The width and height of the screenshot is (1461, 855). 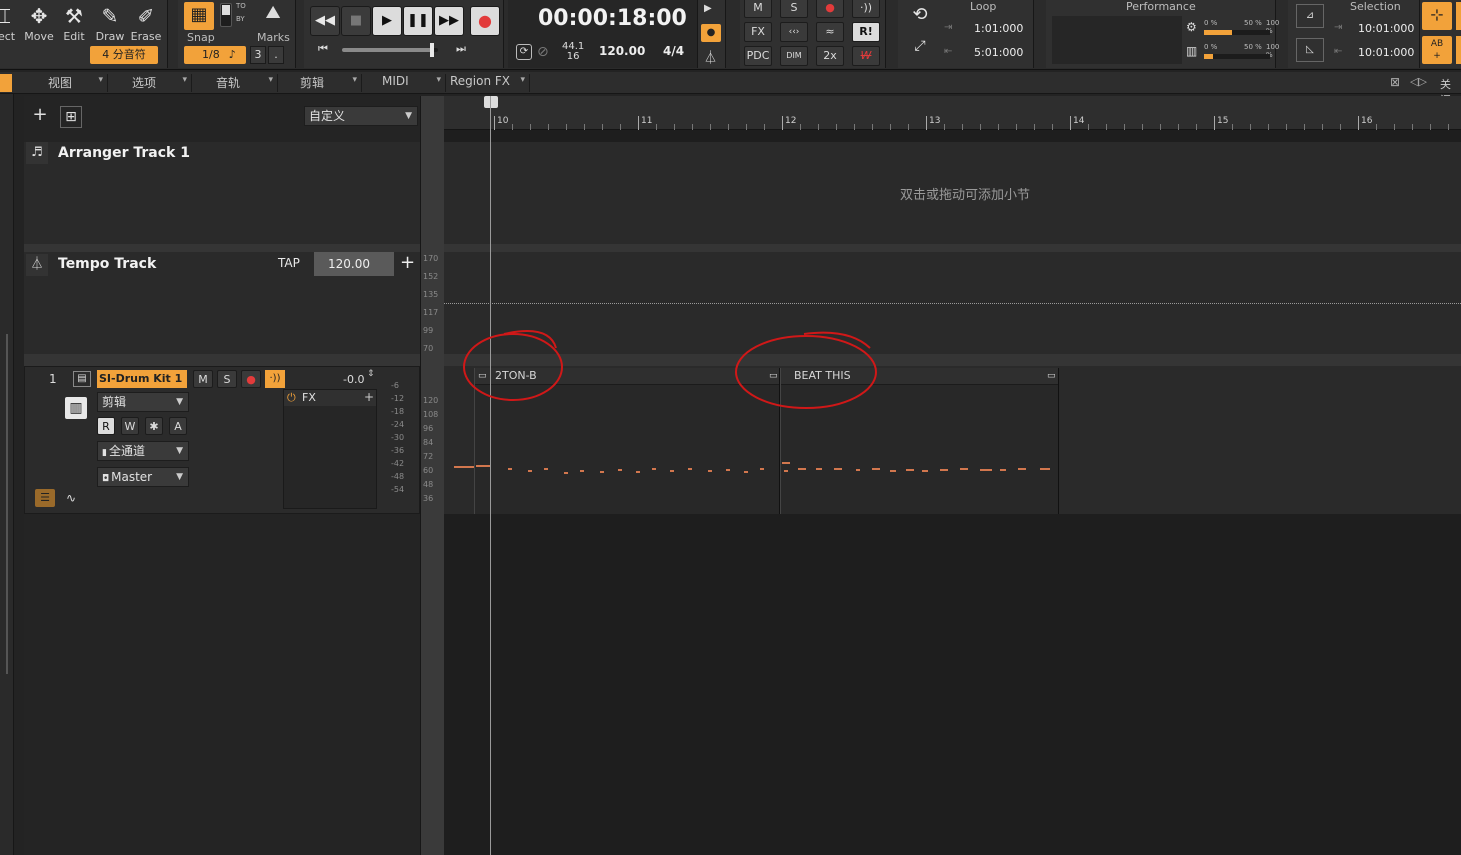 I want to click on read-automation-button: R!, so click(x=866, y=32).